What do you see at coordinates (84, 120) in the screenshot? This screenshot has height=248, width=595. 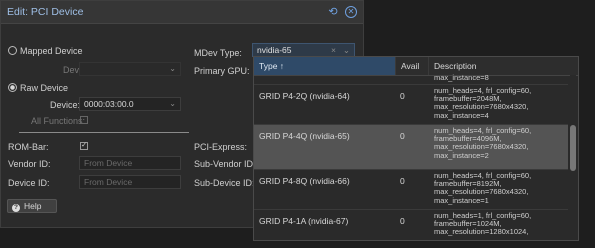 I see `all-functions-checkbox` at bounding box center [84, 120].